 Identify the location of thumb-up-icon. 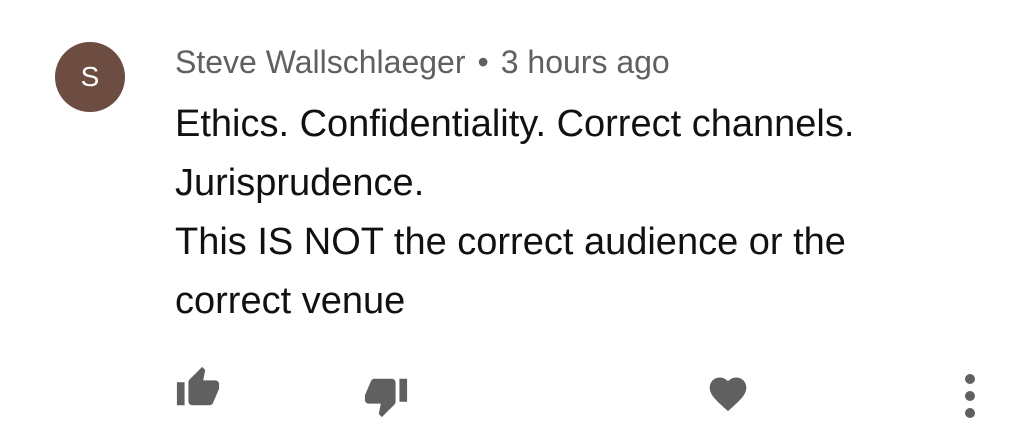
(198, 386).